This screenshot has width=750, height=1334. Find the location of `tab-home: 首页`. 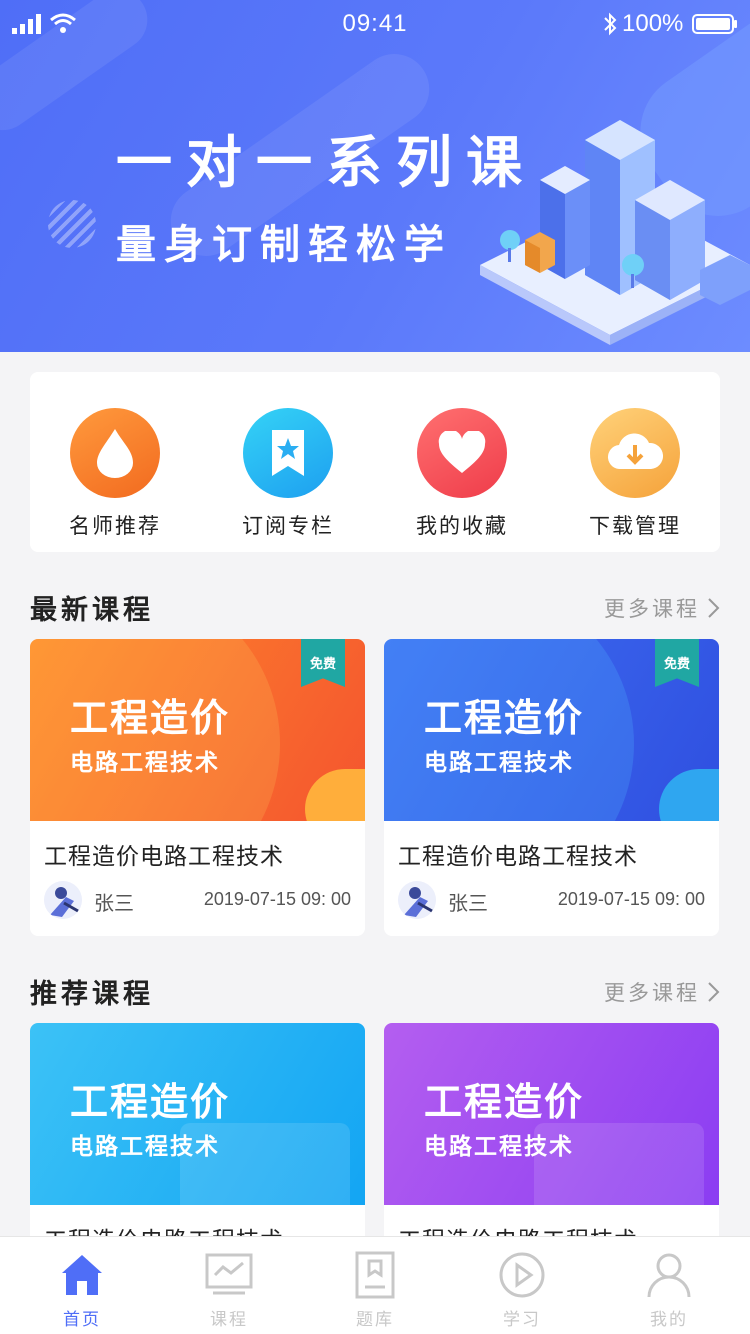

tab-home: 首页 is located at coordinates (82, 1285).